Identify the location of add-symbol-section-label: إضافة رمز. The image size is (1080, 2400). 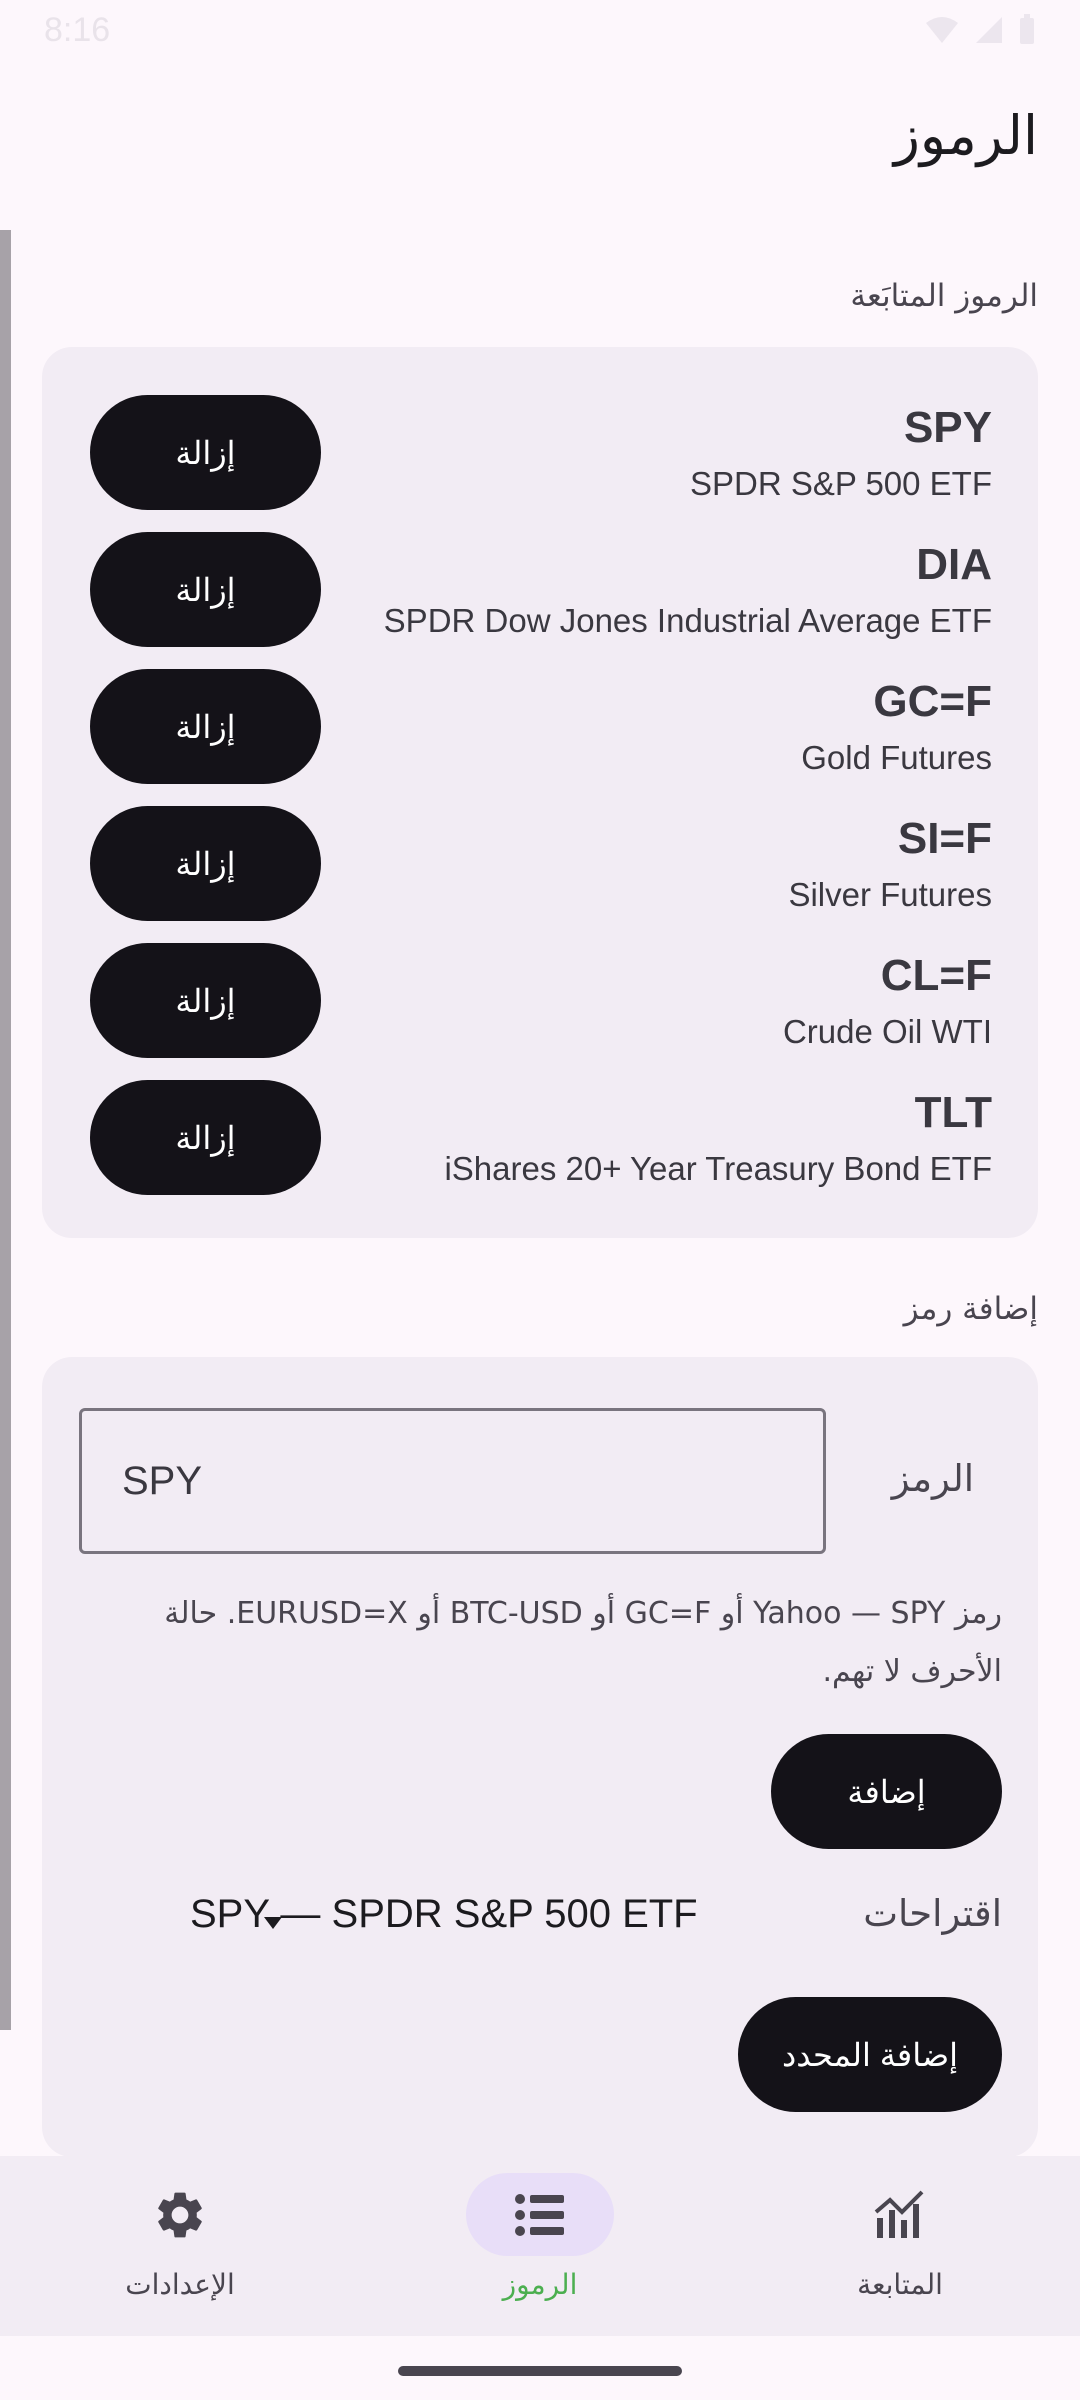
(970, 1309).